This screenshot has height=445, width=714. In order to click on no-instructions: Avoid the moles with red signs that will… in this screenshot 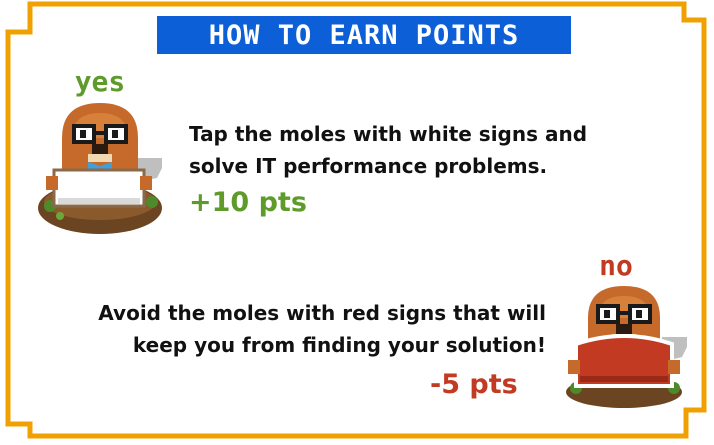, I will do `click(281, 329)`.